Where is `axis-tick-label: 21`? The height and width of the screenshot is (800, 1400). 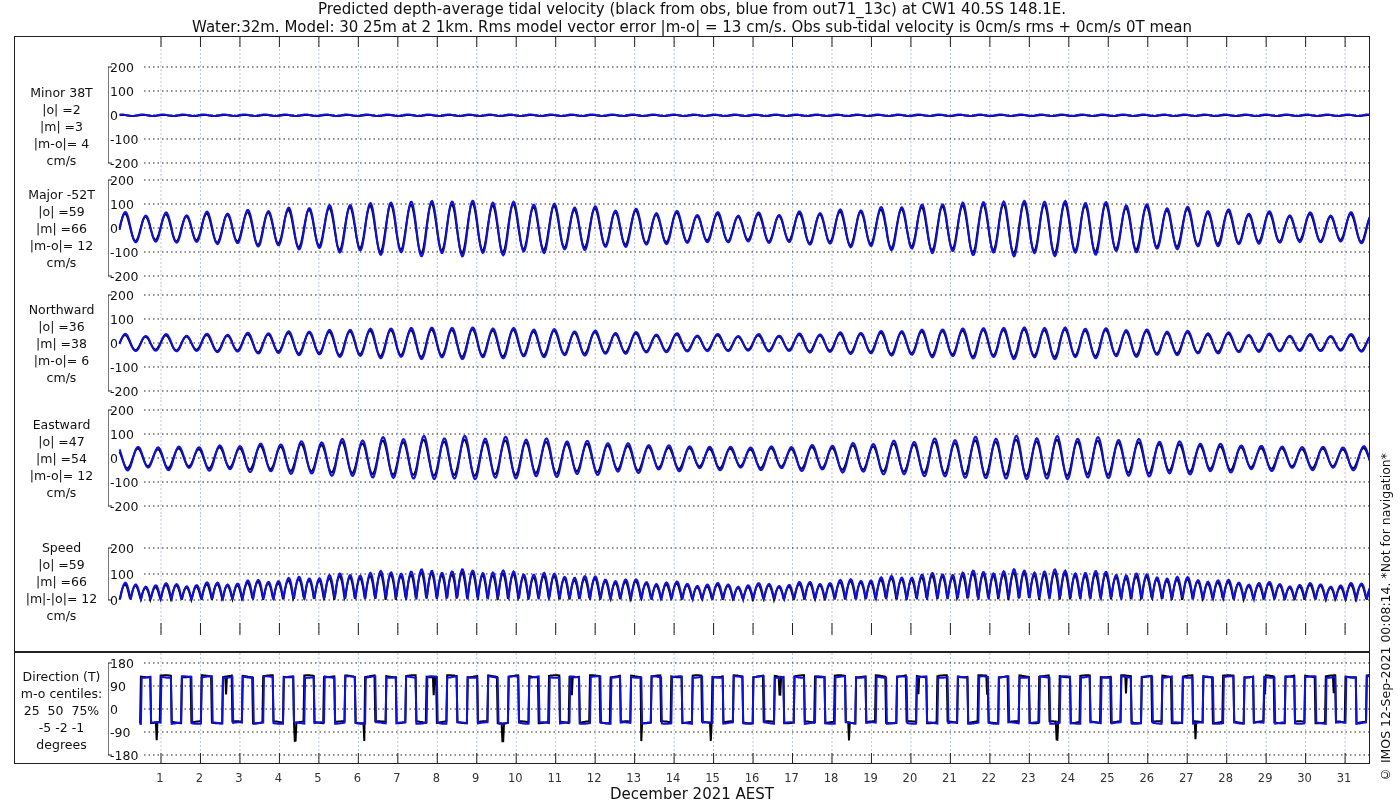
axis-tick-label: 21 is located at coordinates (949, 778).